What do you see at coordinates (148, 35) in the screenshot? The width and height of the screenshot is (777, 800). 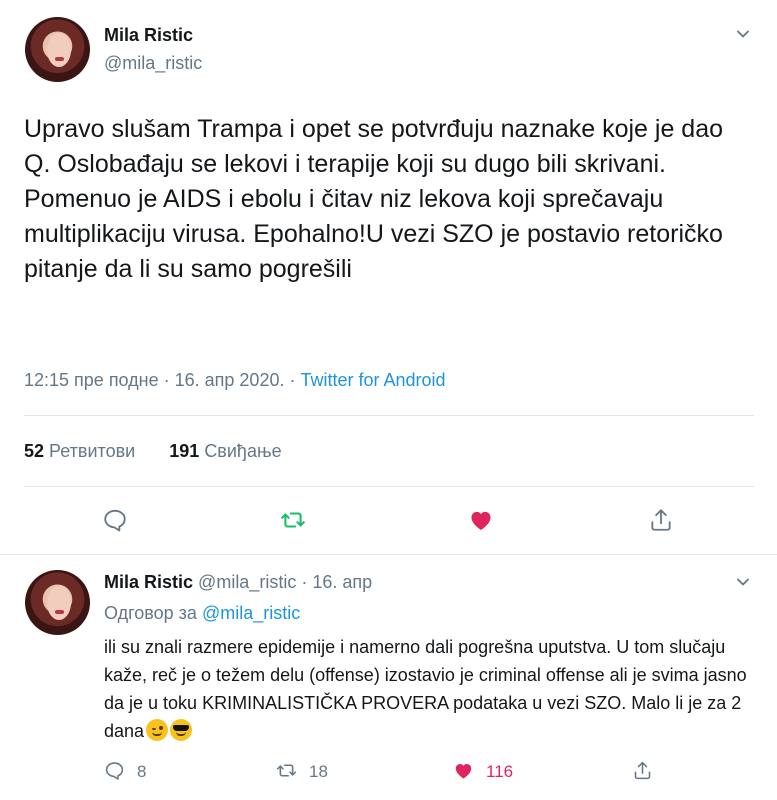 I see `author-name: Mila Ristic` at bounding box center [148, 35].